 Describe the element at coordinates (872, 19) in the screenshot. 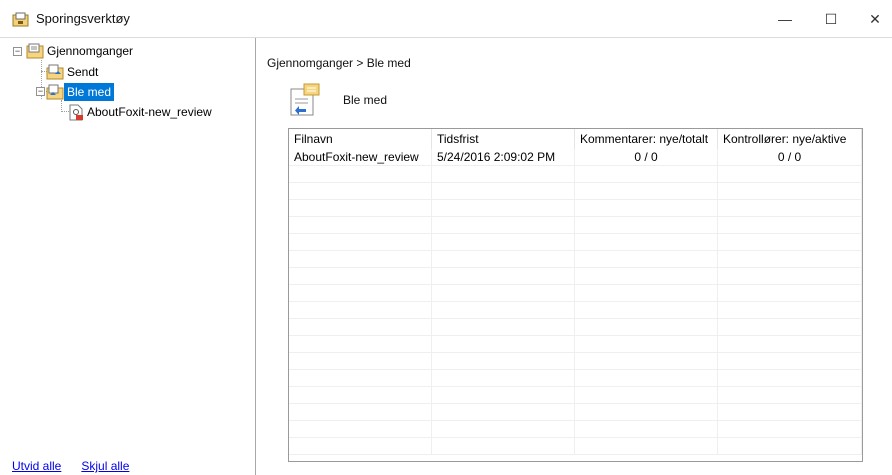

I see `close-button: ✕` at that location.